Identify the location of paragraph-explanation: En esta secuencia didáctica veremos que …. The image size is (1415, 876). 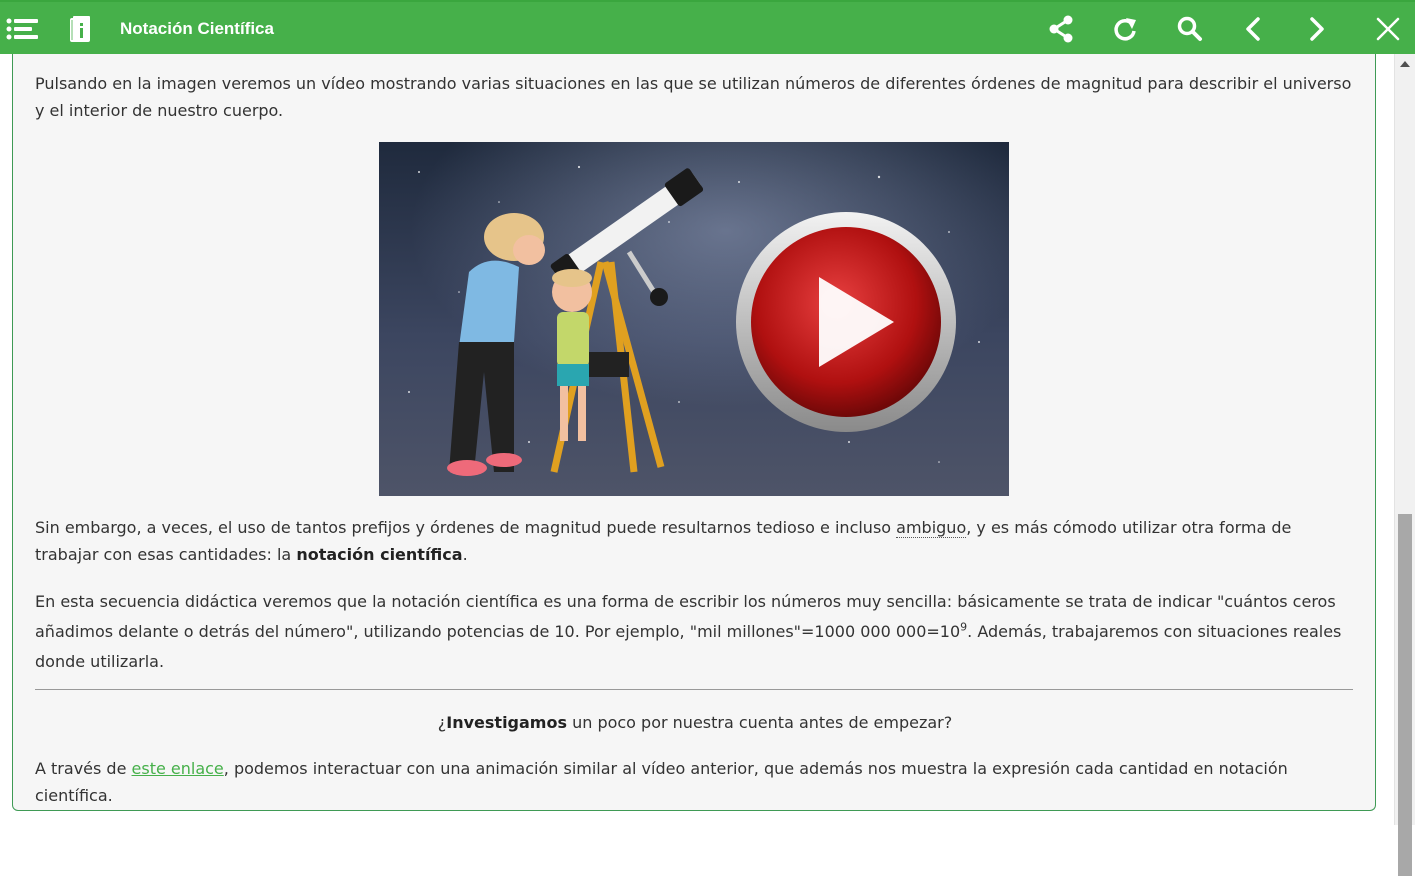
(695, 632).